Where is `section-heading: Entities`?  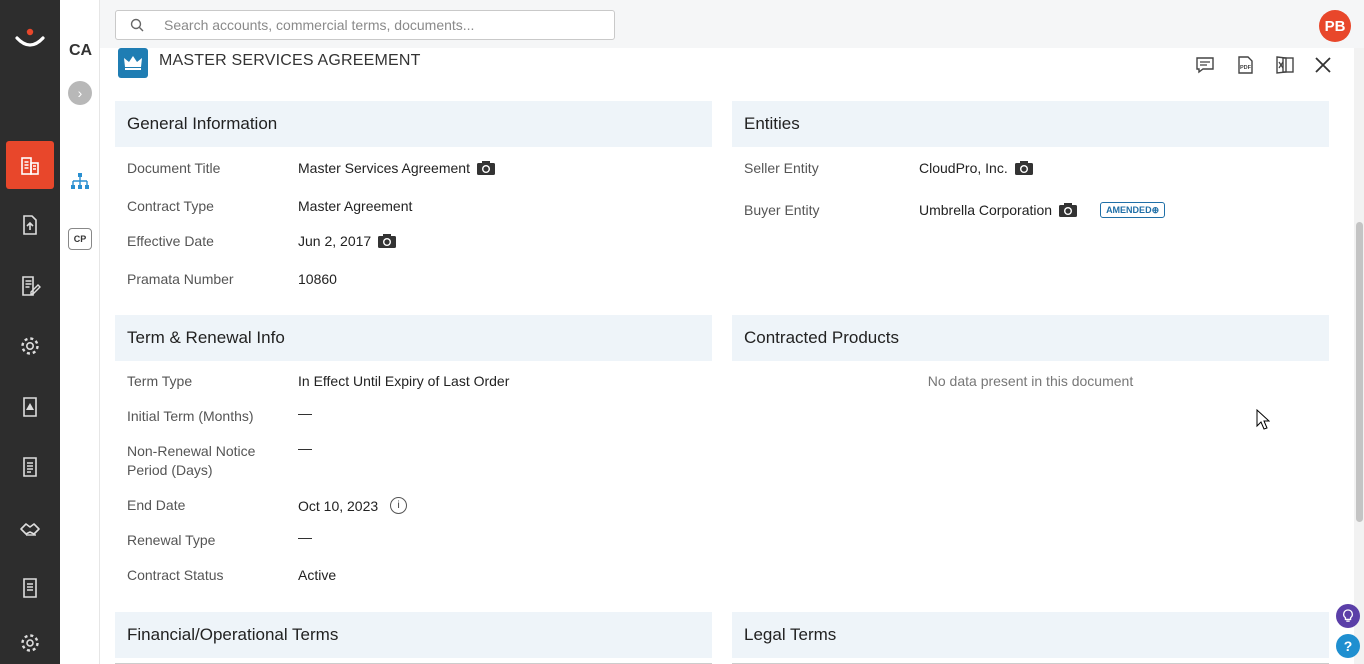
section-heading: Entities is located at coordinates (1030, 124).